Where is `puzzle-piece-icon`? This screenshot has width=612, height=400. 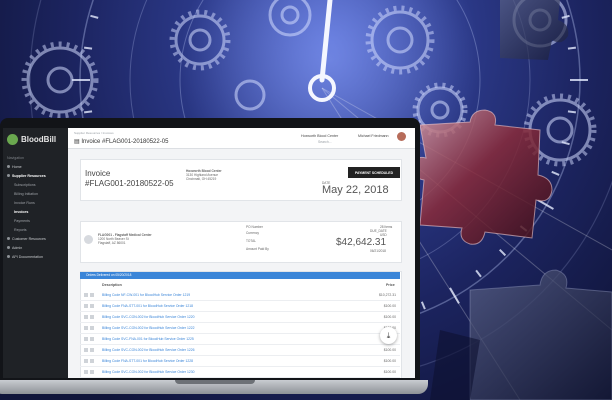 puzzle-piece-icon is located at coordinates (482, 177).